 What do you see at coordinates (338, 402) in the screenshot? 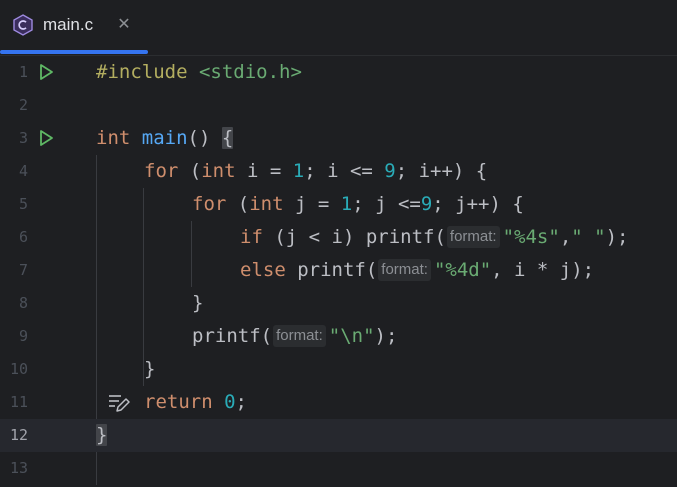
I see `code-line: 11 return 0;` at bounding box center [338, 402].